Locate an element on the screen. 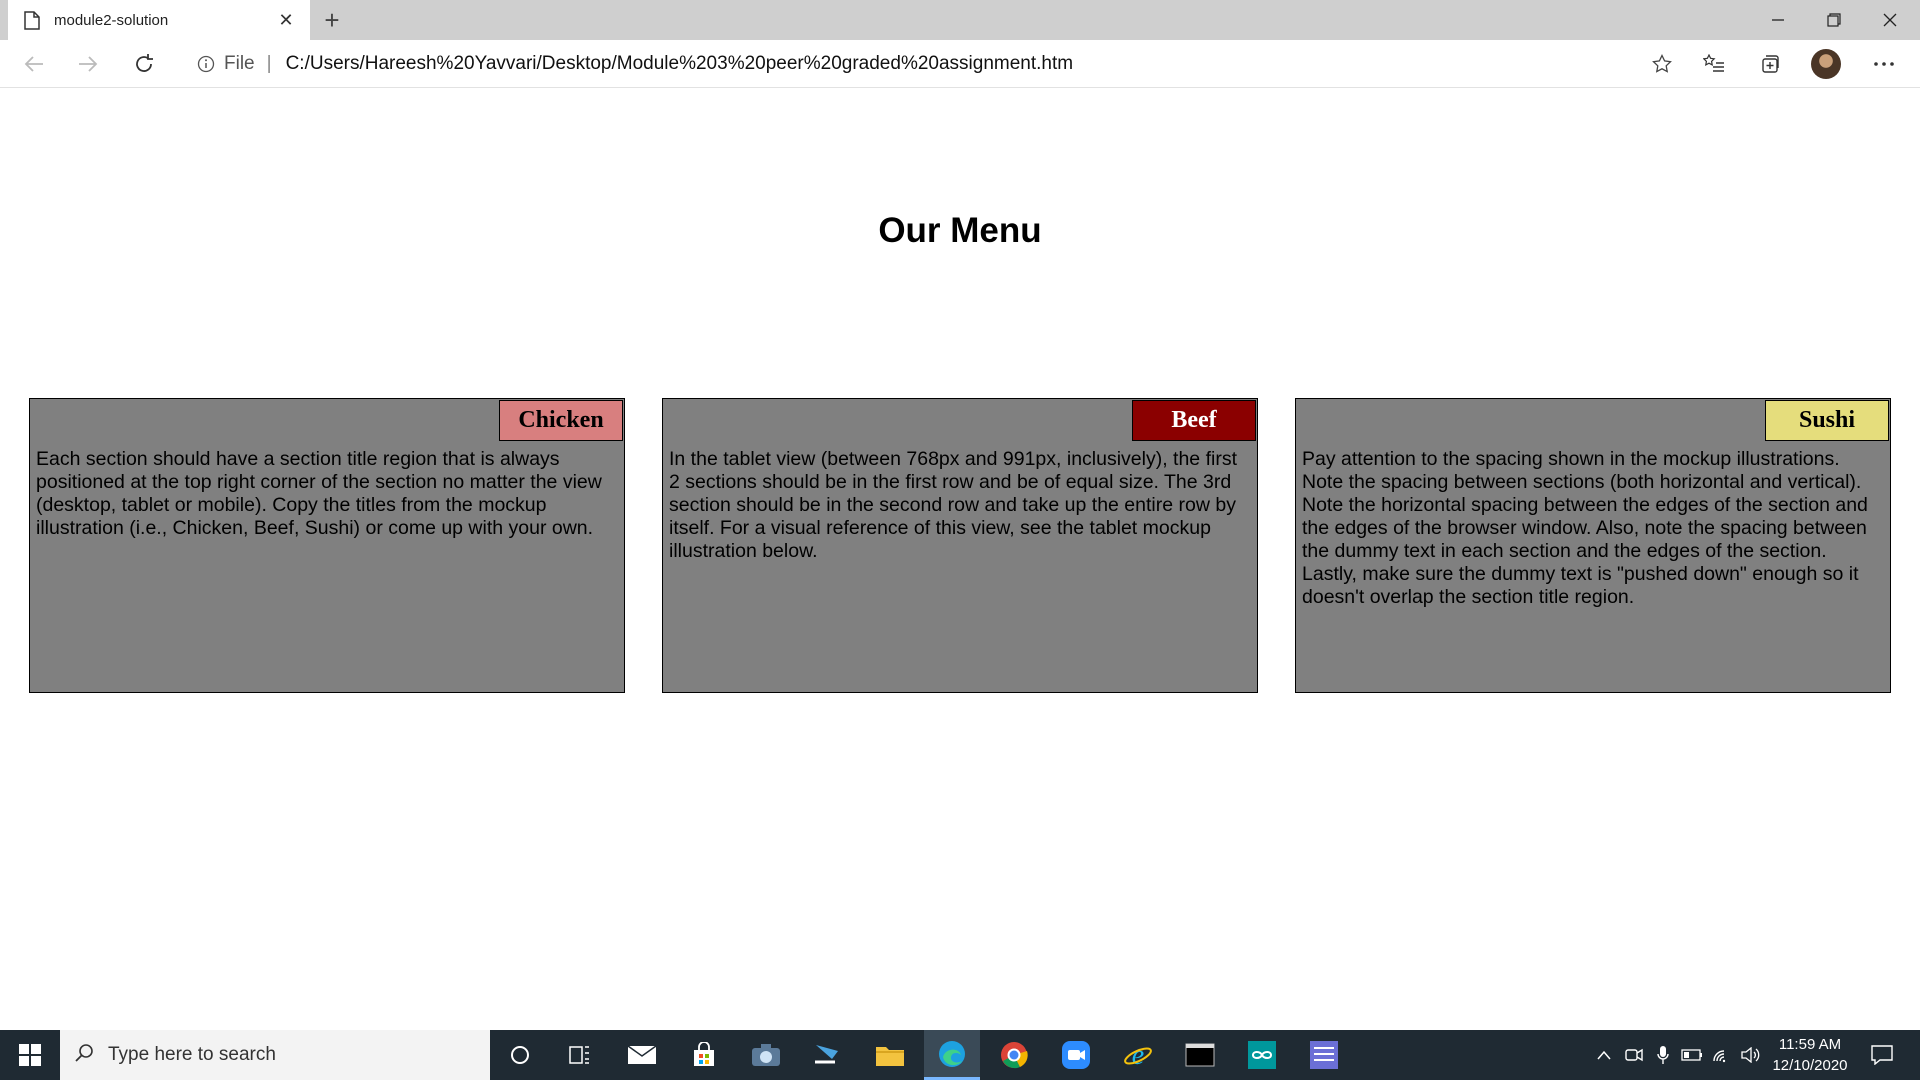 This screenshot has width=1920, height=1080. file-explorer-icon is located at coordinates (890, 1055).